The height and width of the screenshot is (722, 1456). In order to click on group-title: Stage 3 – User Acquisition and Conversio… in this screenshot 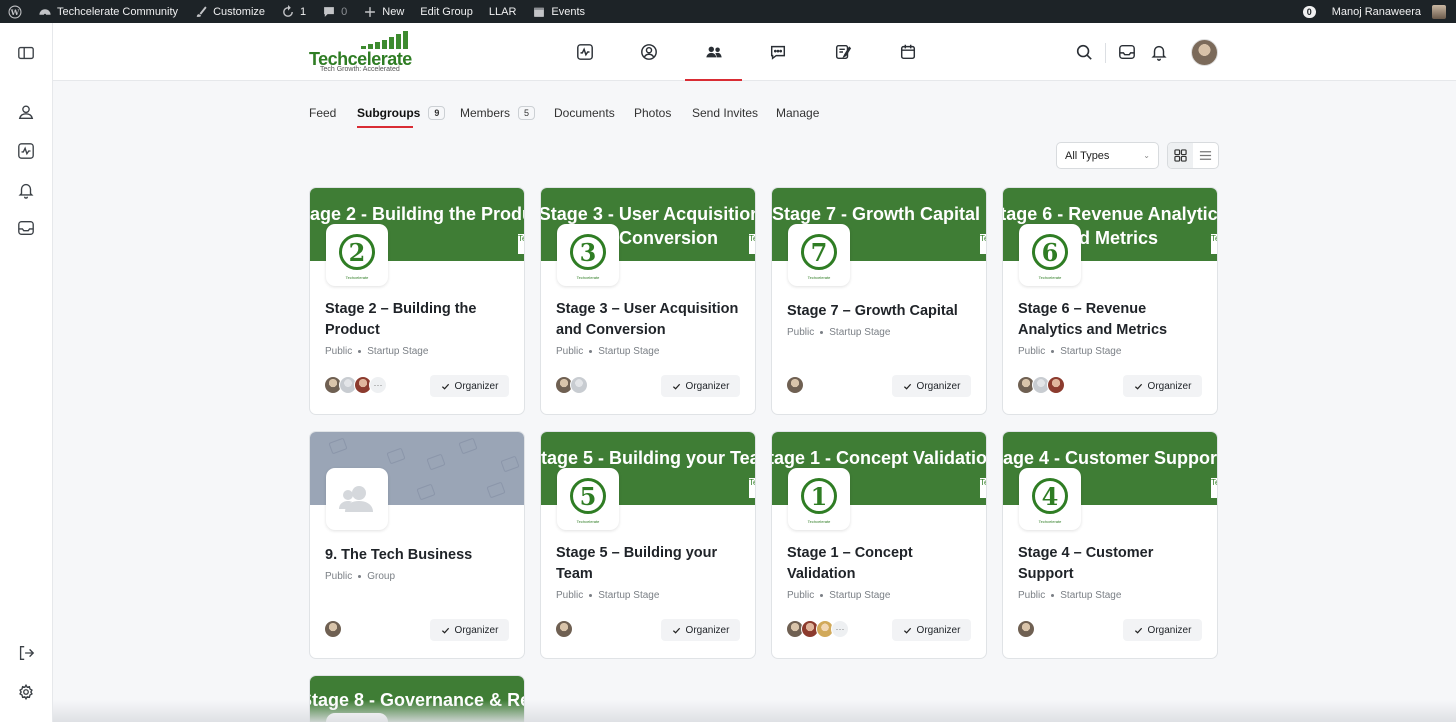, I will do `click(651, 319)`.